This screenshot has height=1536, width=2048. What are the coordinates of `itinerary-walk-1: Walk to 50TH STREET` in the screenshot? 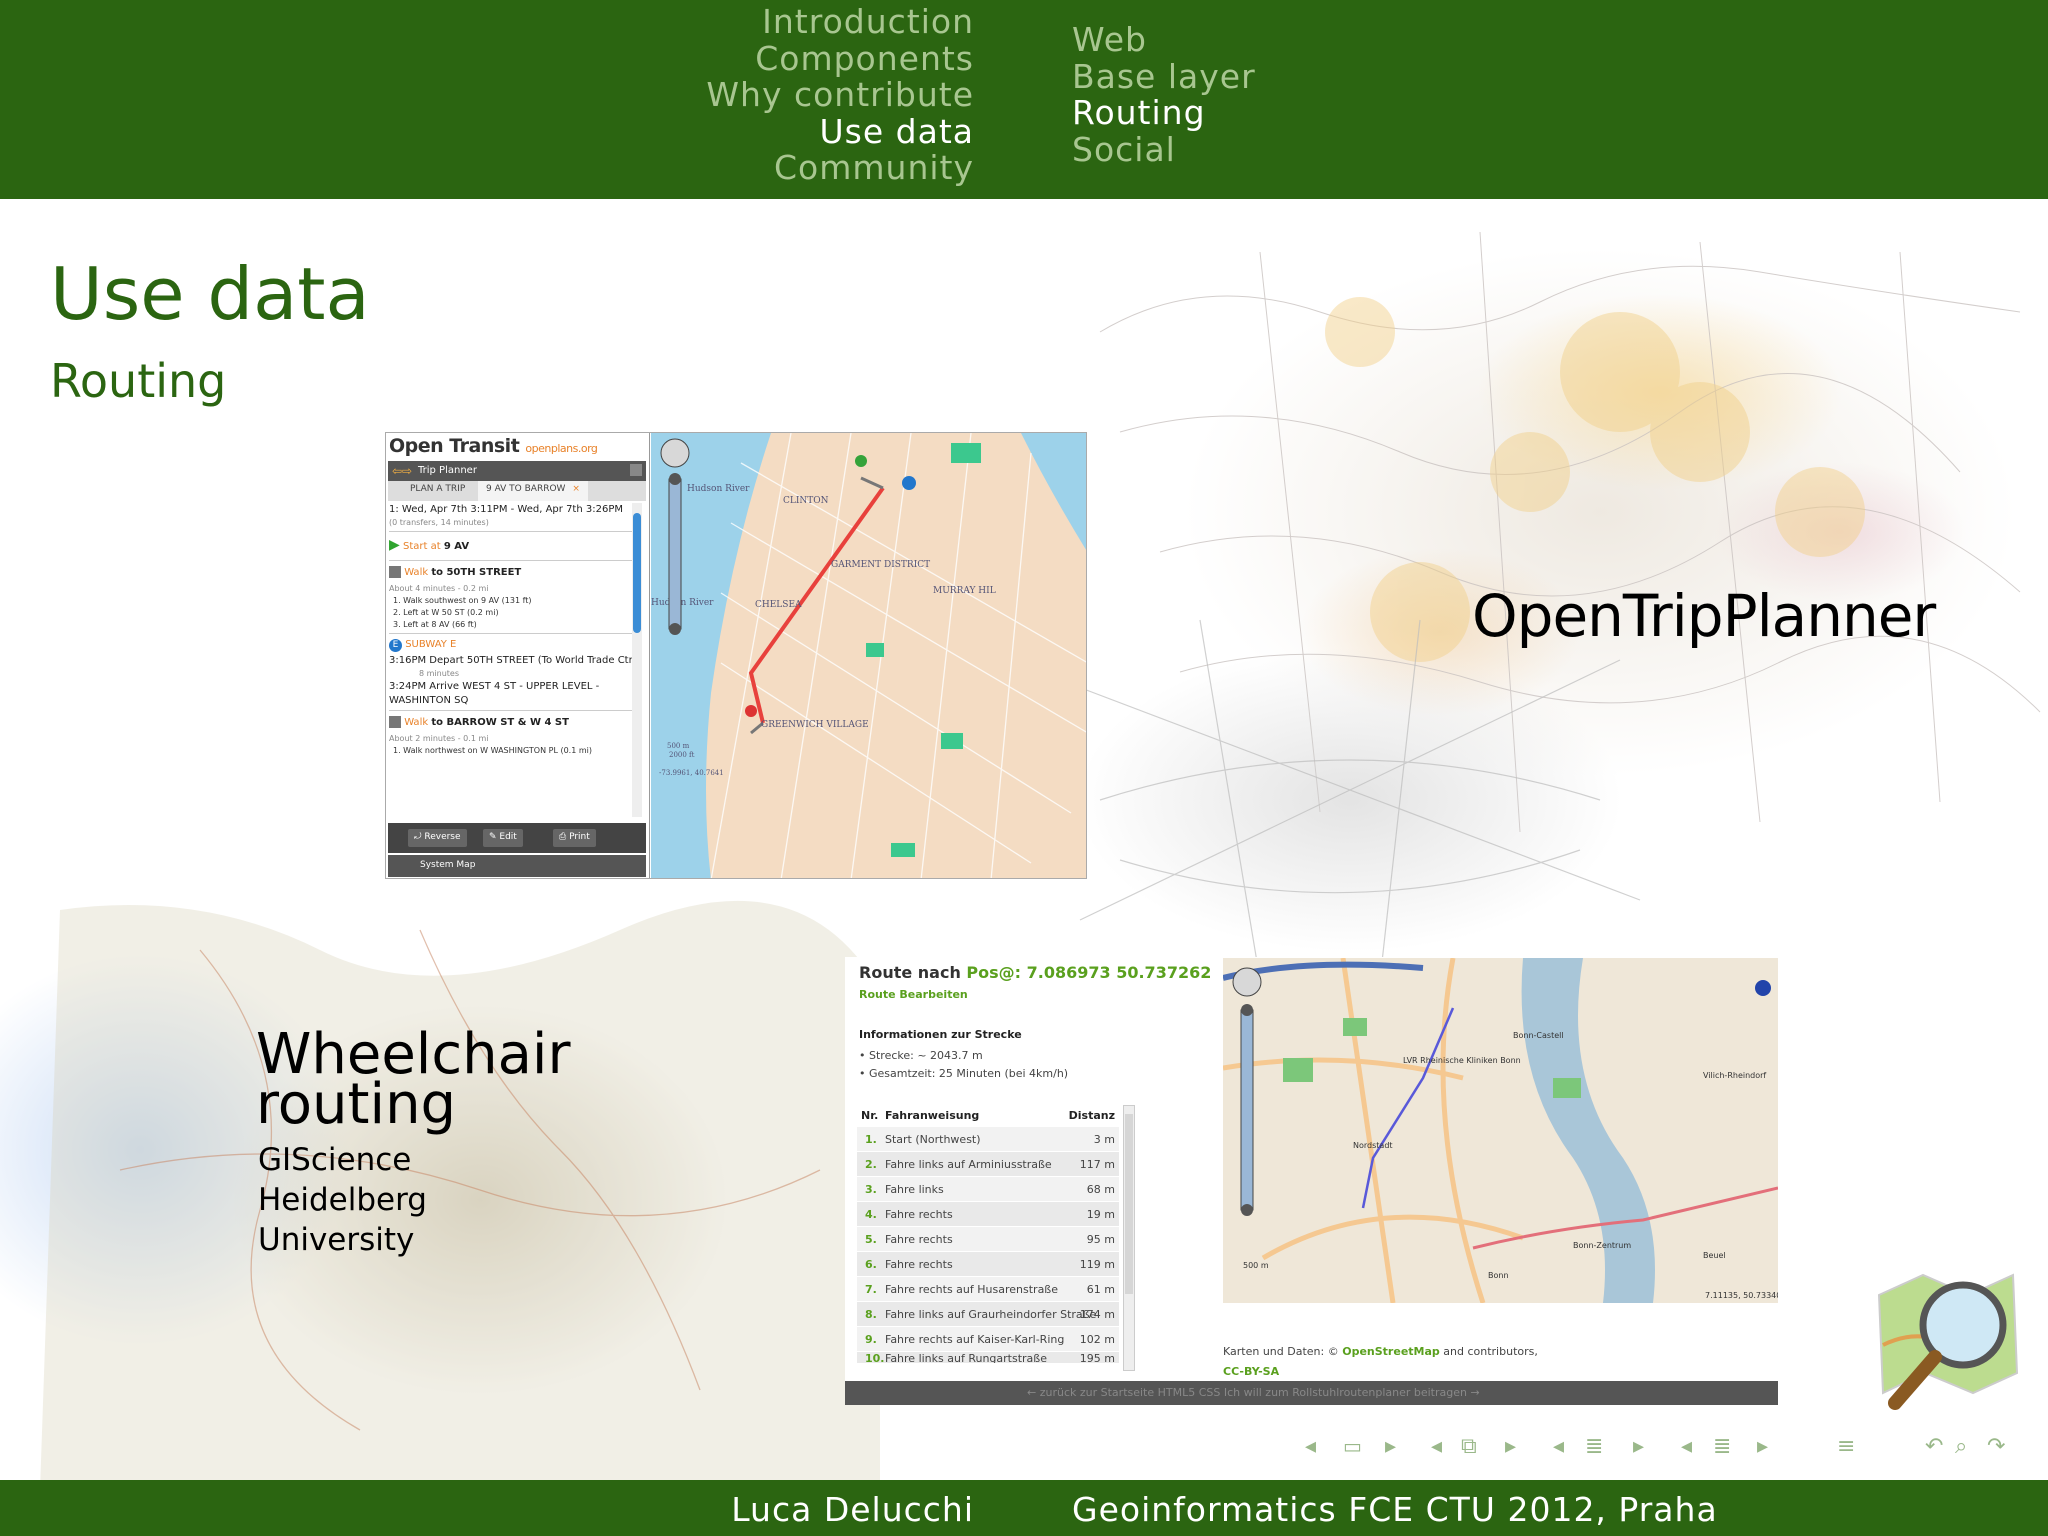 It's located at (514, 573).